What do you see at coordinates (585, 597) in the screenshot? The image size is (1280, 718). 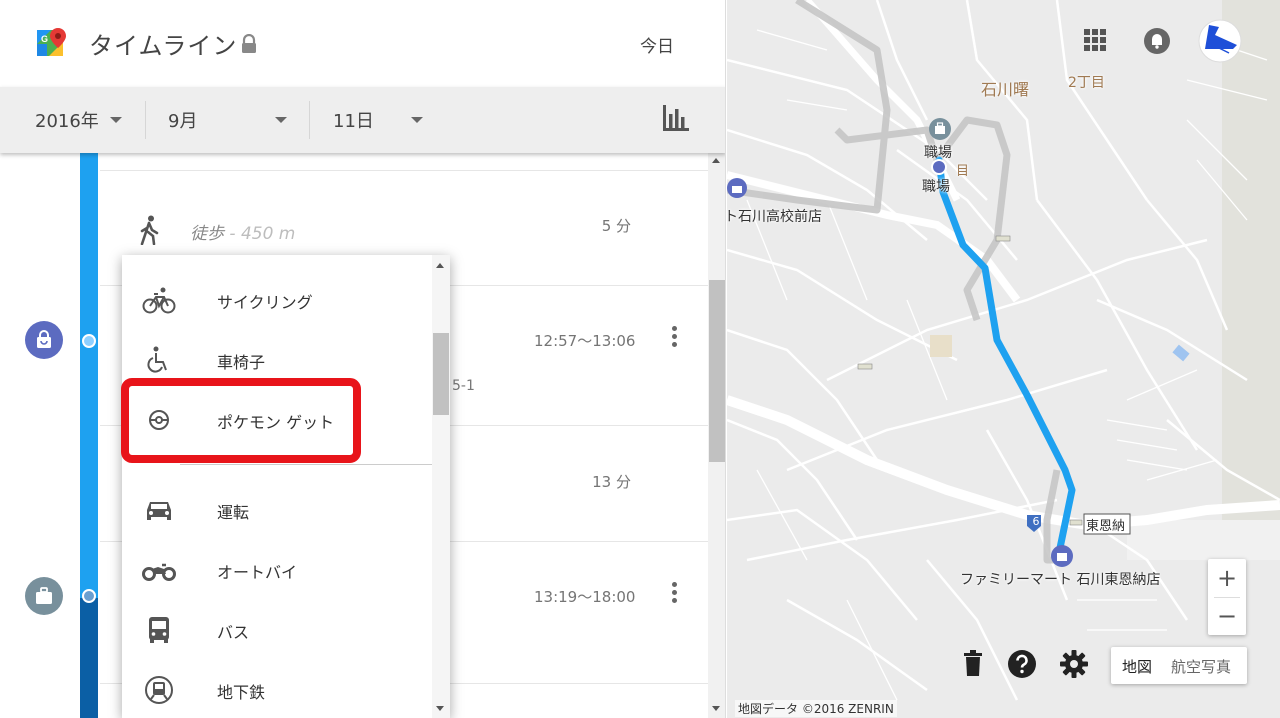 I see `place-time-range: 13:19〜18:00` at bounding box center [585, 597].